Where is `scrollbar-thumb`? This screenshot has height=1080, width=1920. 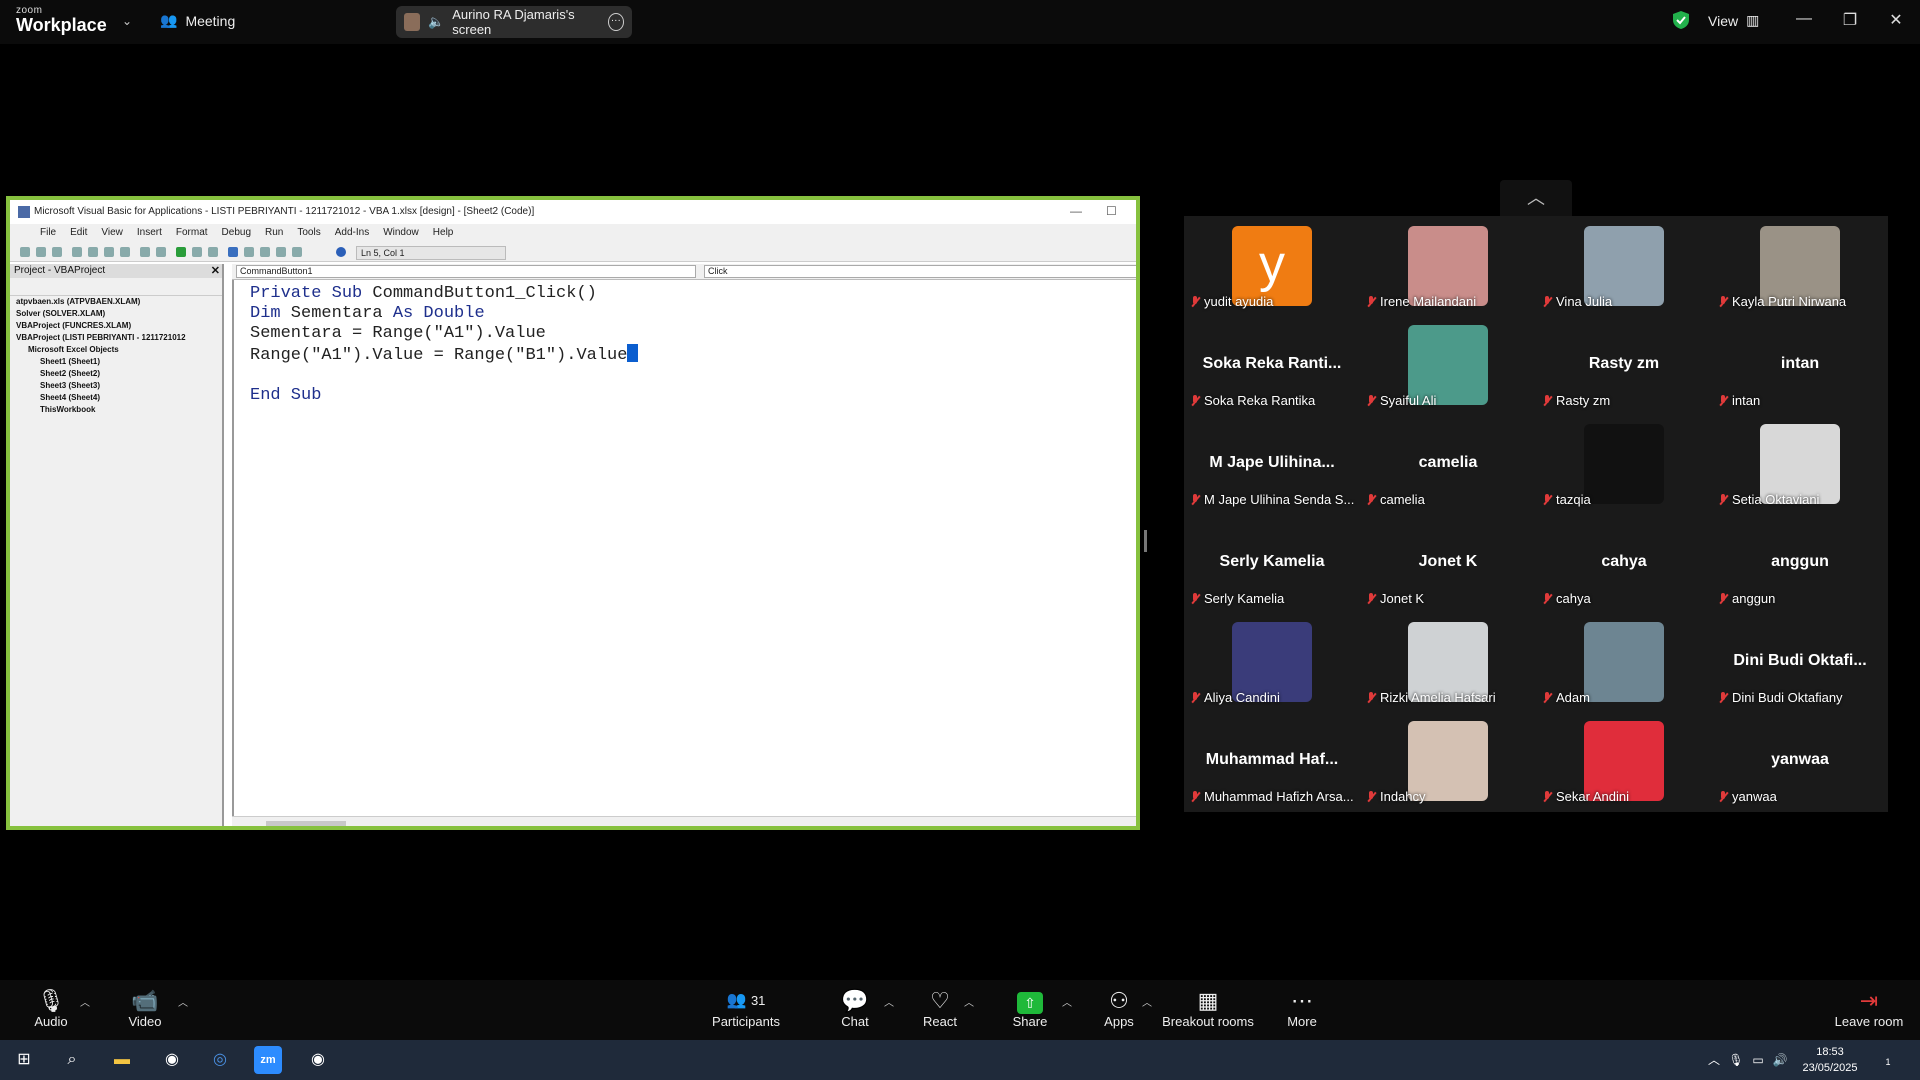 scrollbar-thumb is located at coordinates (306, 823).